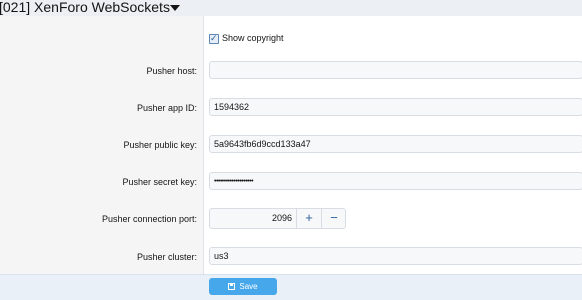  Describe the element at coordinates (395, 256) in the screenshot. I see `pusher-cluster-input: us3` at that location.